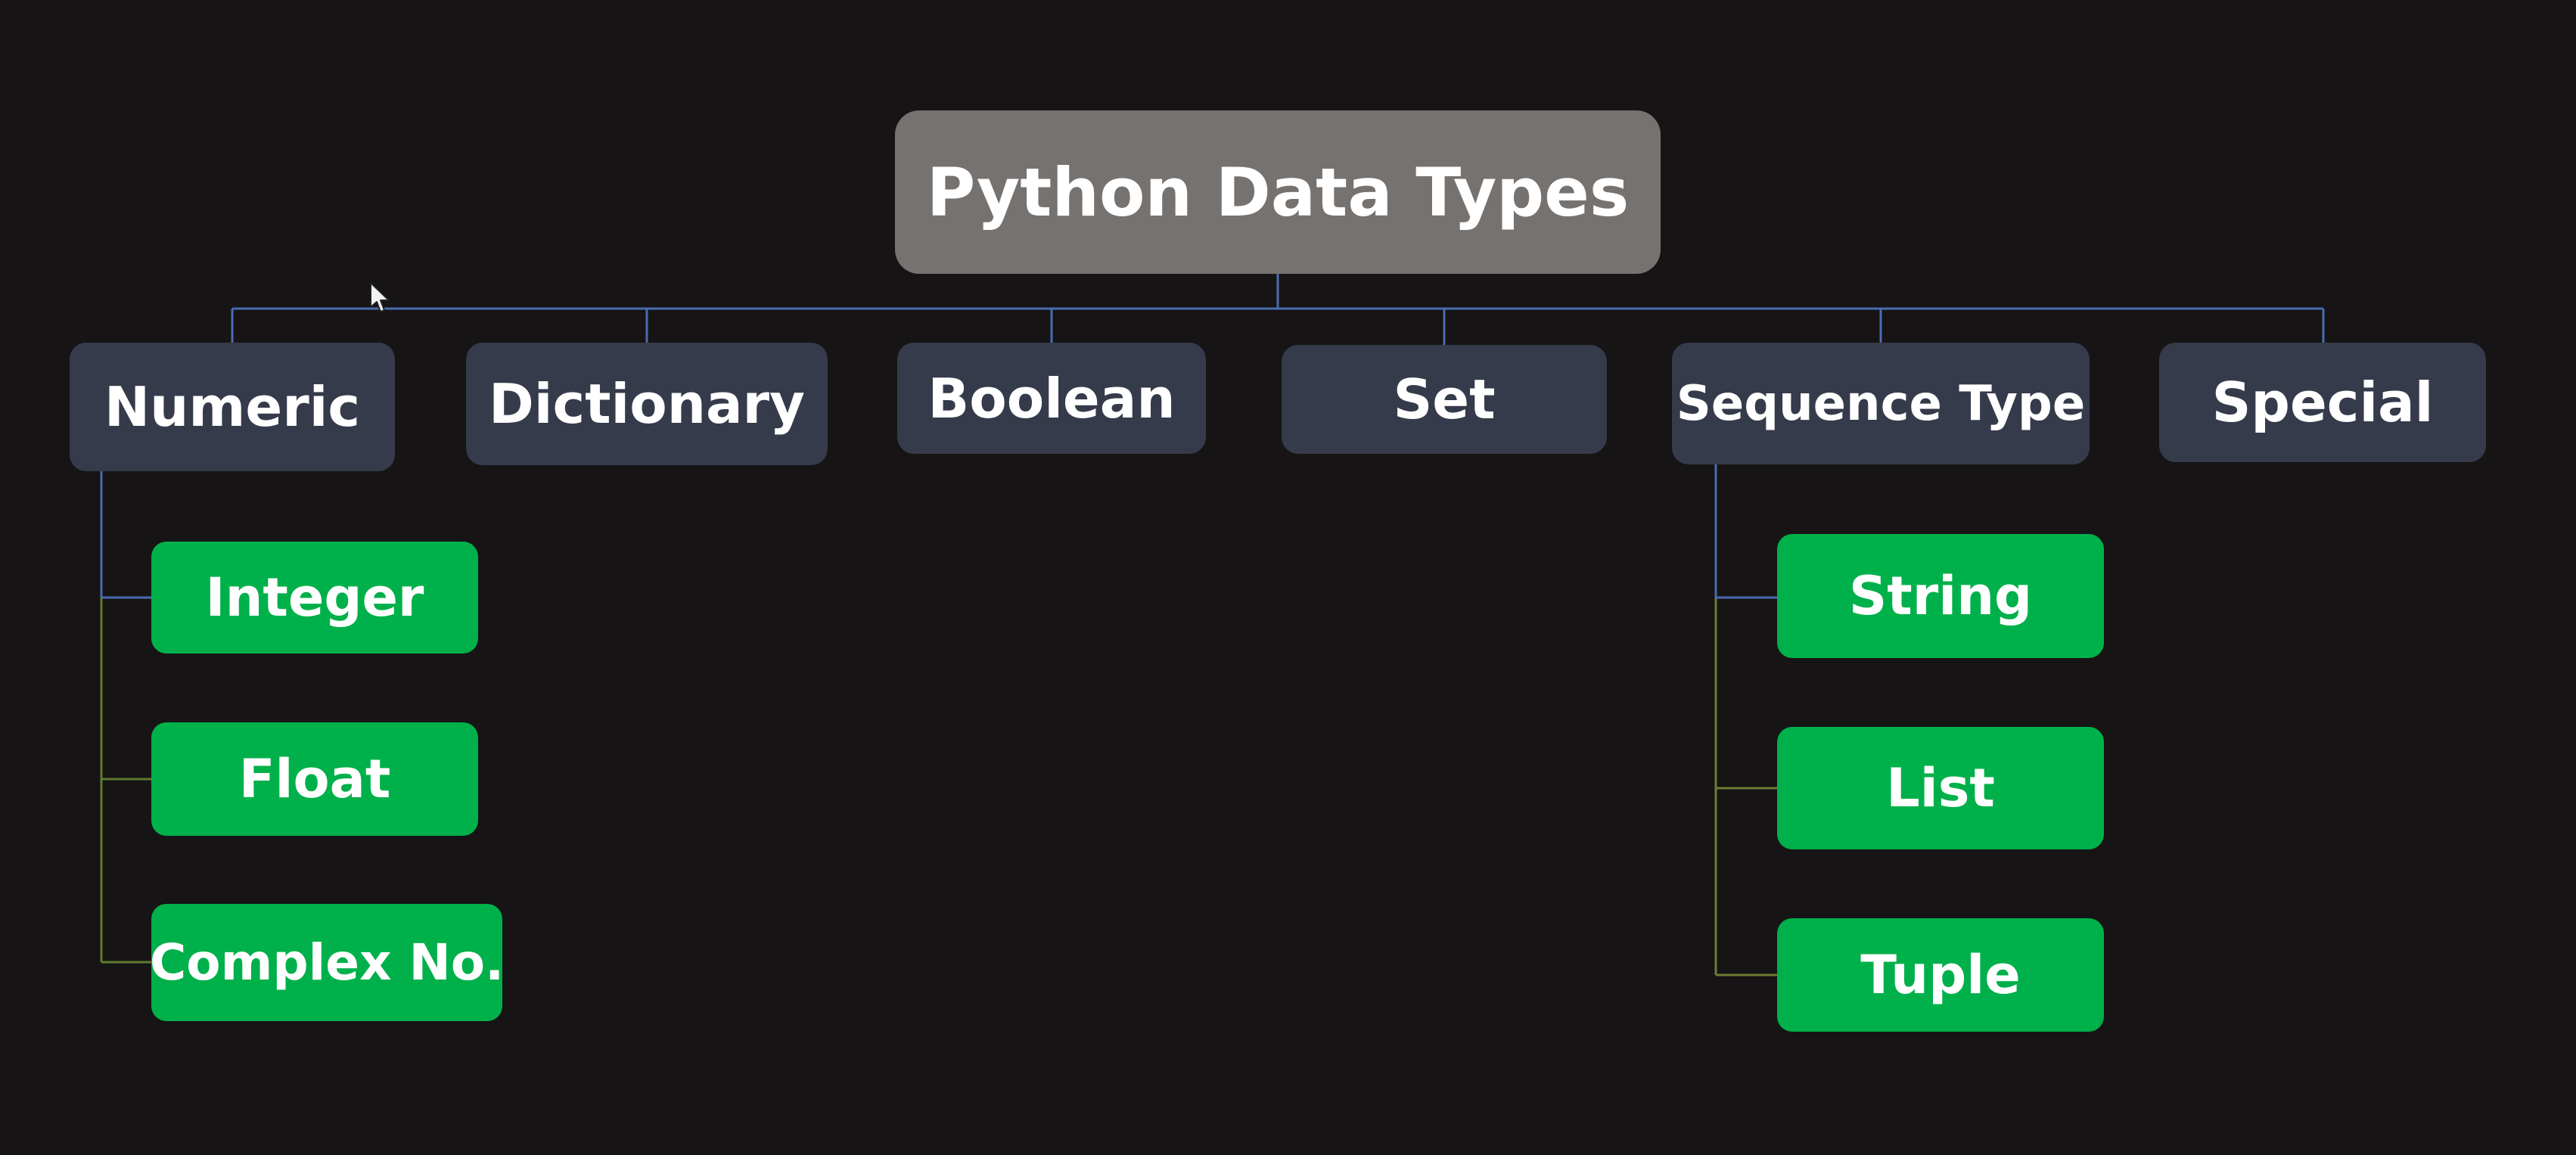 The height and width of the screenshot is (1155, 2576). I want to click on subtype-label-integer: Integer, so click(314, 598).